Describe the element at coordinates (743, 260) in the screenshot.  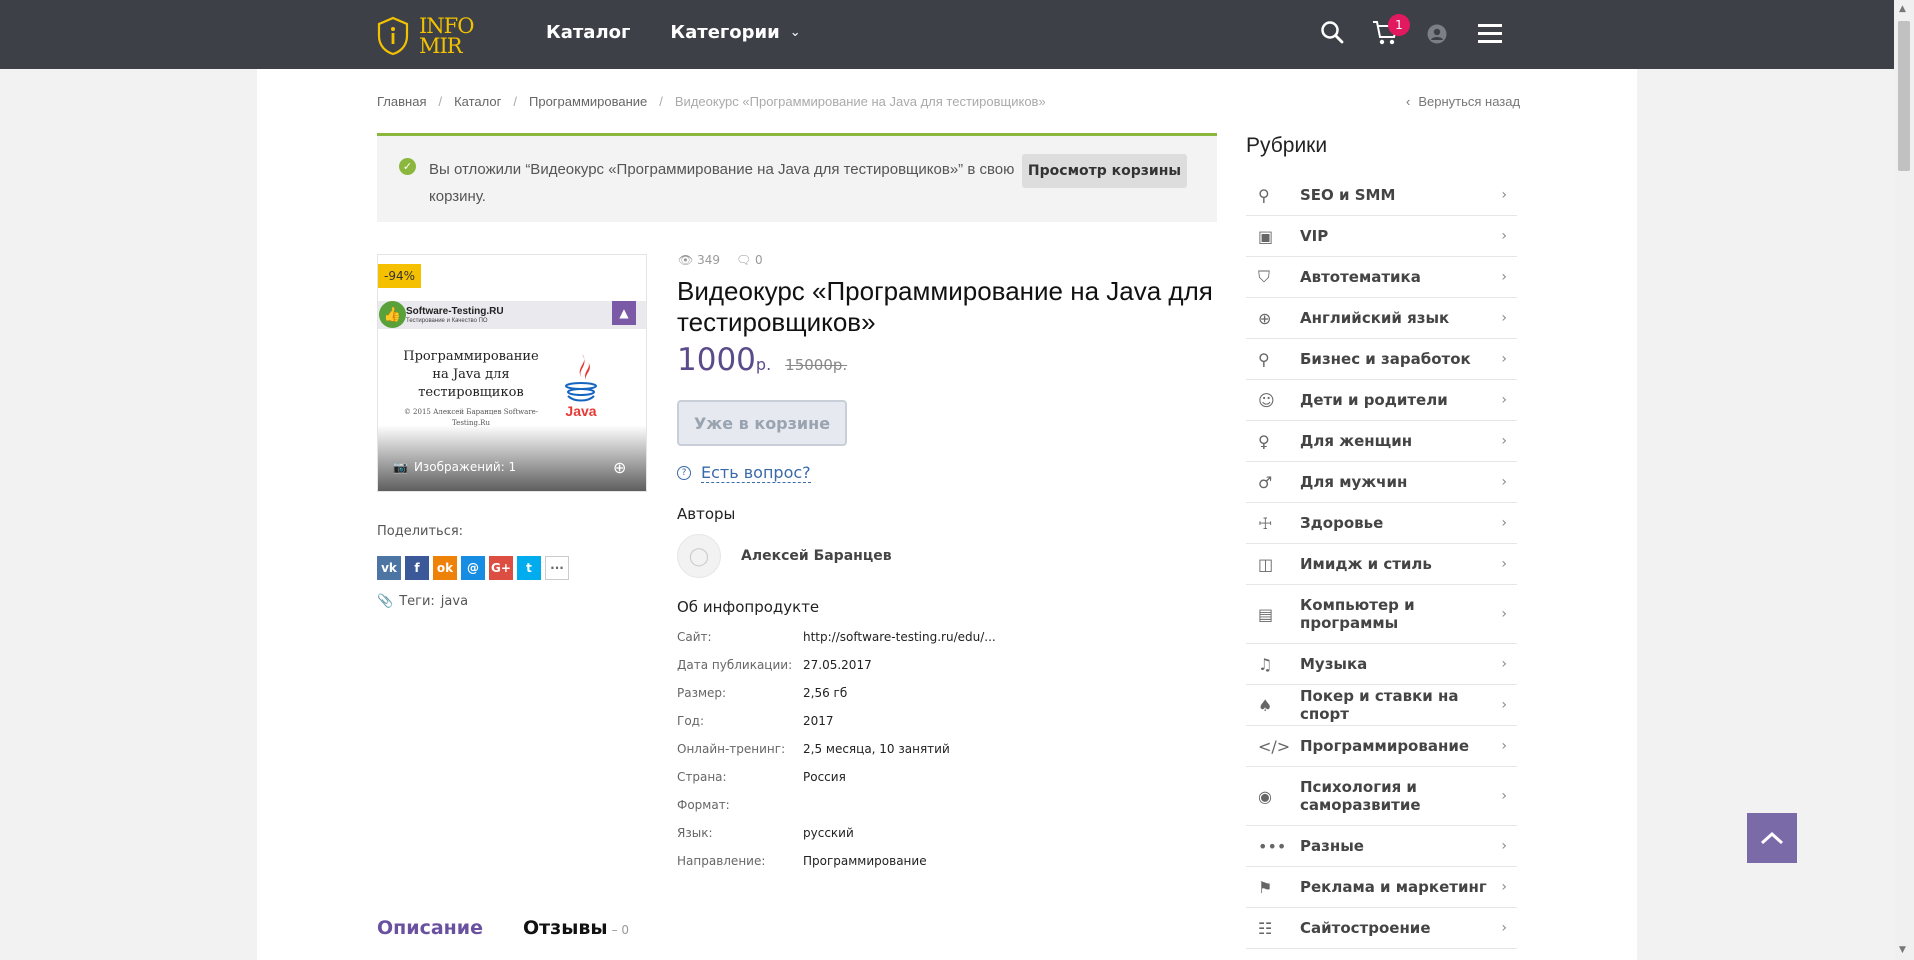
I see `comment-icon: 🗨` at that location.